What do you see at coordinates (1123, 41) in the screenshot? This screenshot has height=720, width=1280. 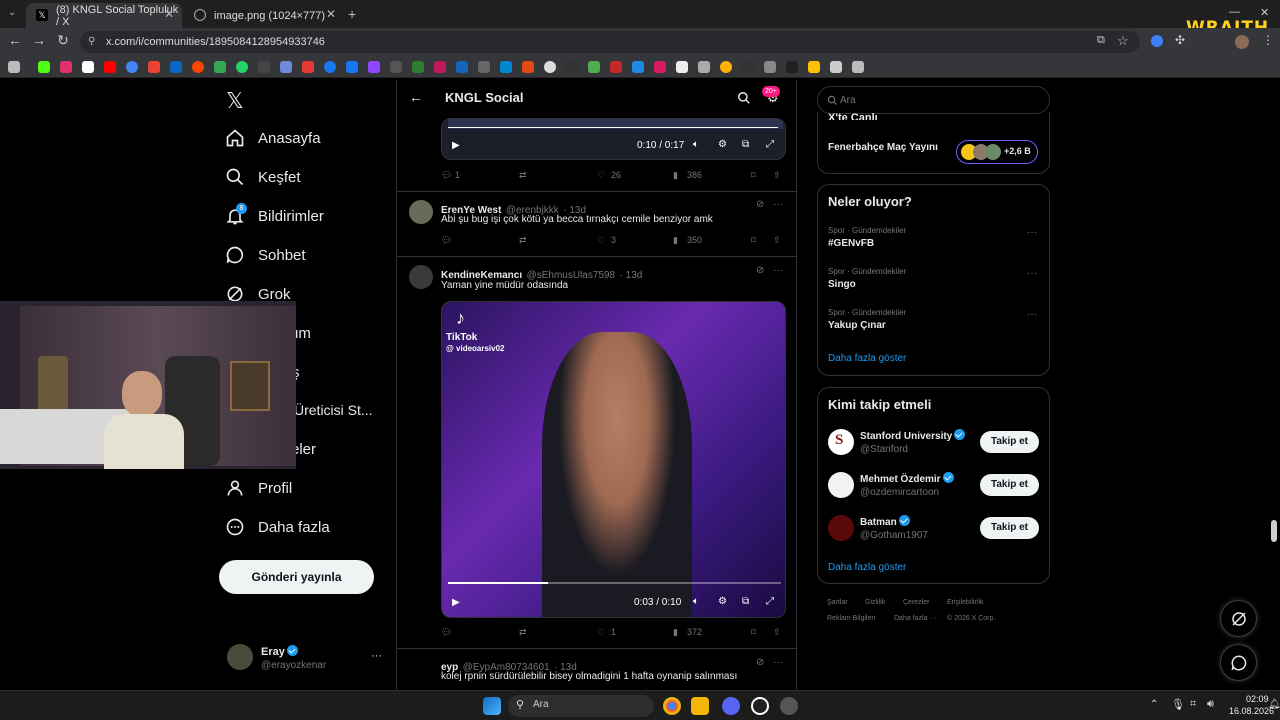 I see `bookmark-star-icon: ☆` at bounding box center [1123, 41].